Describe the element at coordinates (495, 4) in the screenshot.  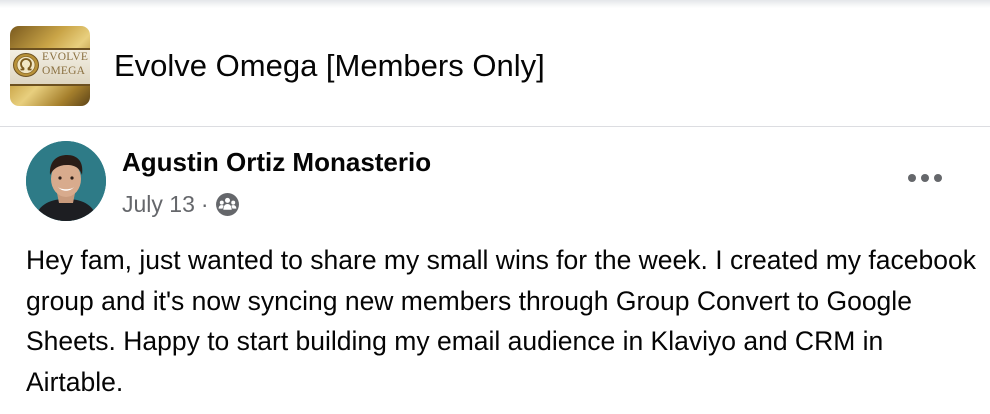
I see `top-divider` at that location.